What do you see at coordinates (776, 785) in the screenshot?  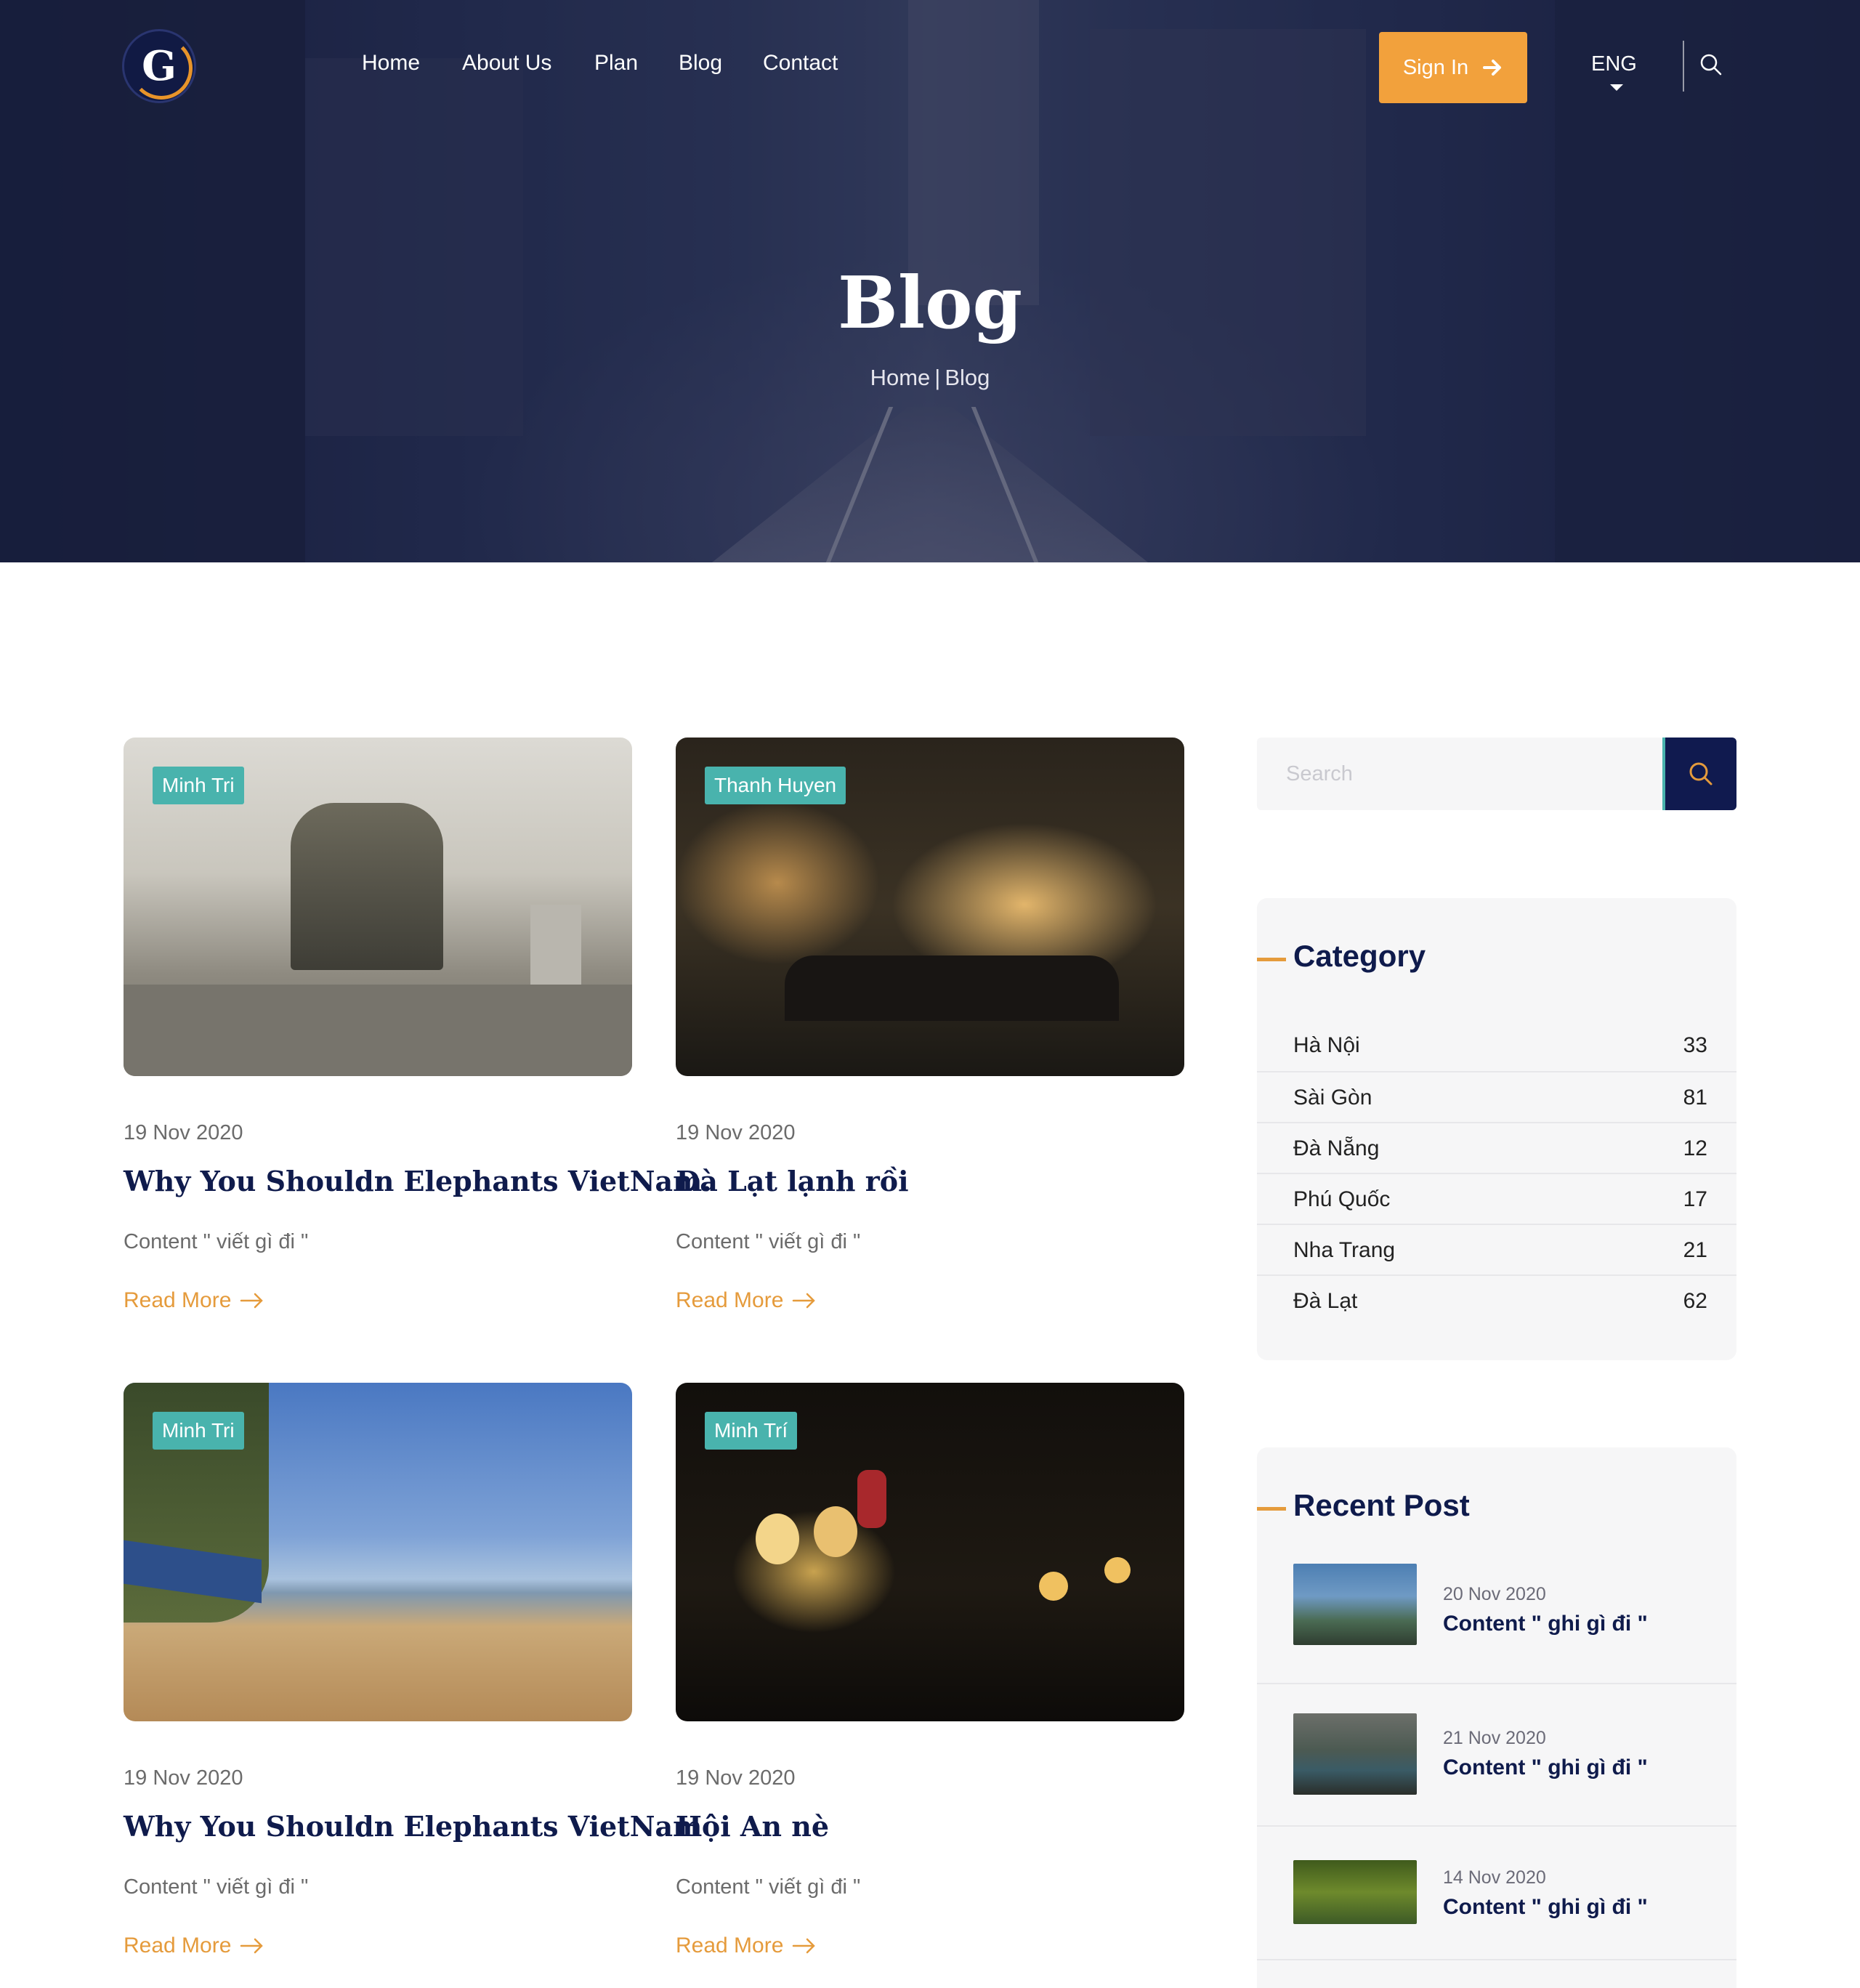 I see `author-badge: Thanh Huyen` at bounding box center [776, 785].